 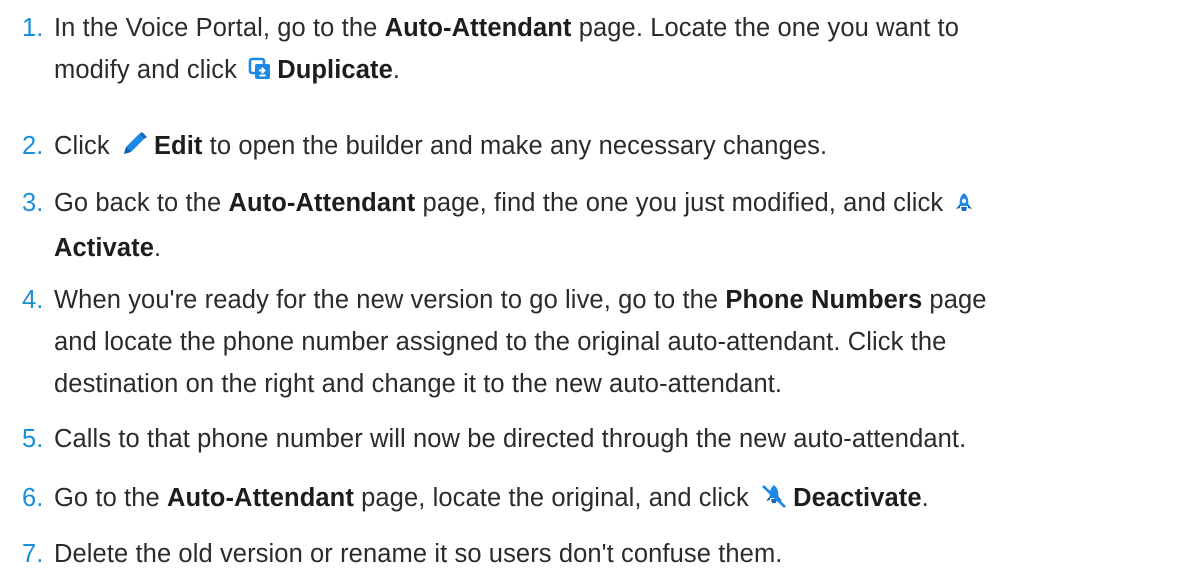 I want to click on step-number: 7., so click(x=33, y=554).